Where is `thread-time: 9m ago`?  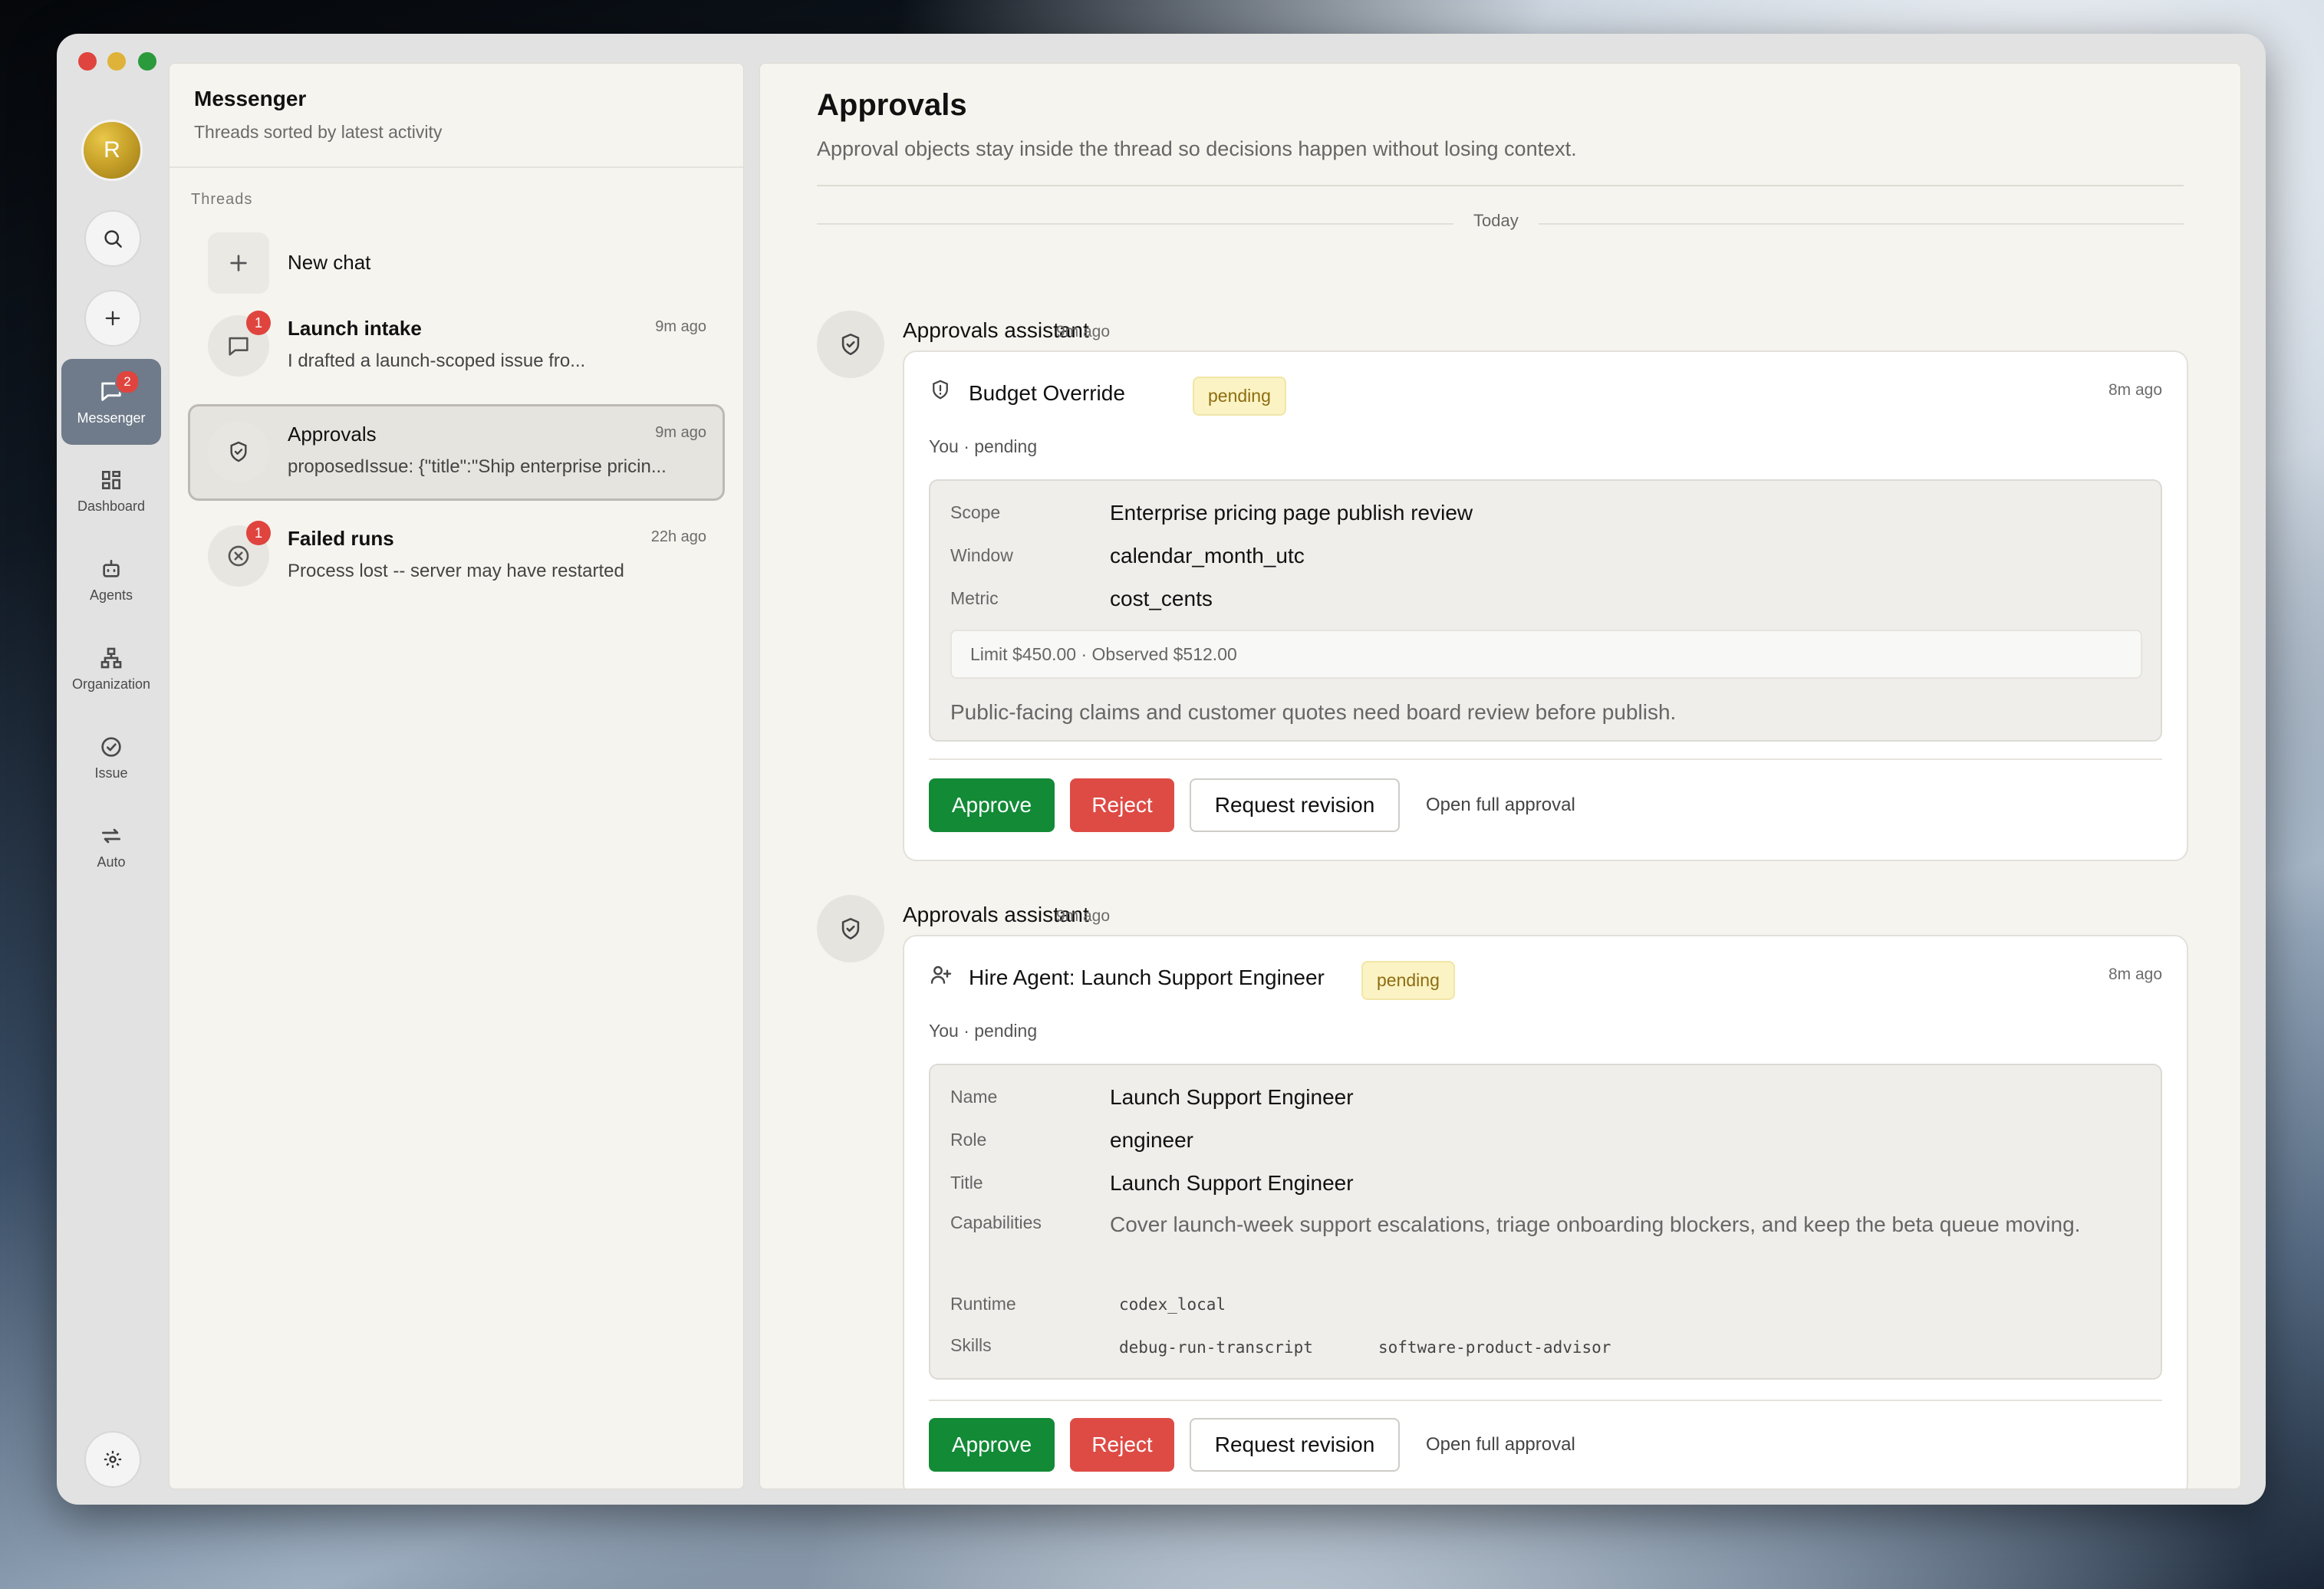 thread-time: 9m ago is located at coordinates (680, 432).